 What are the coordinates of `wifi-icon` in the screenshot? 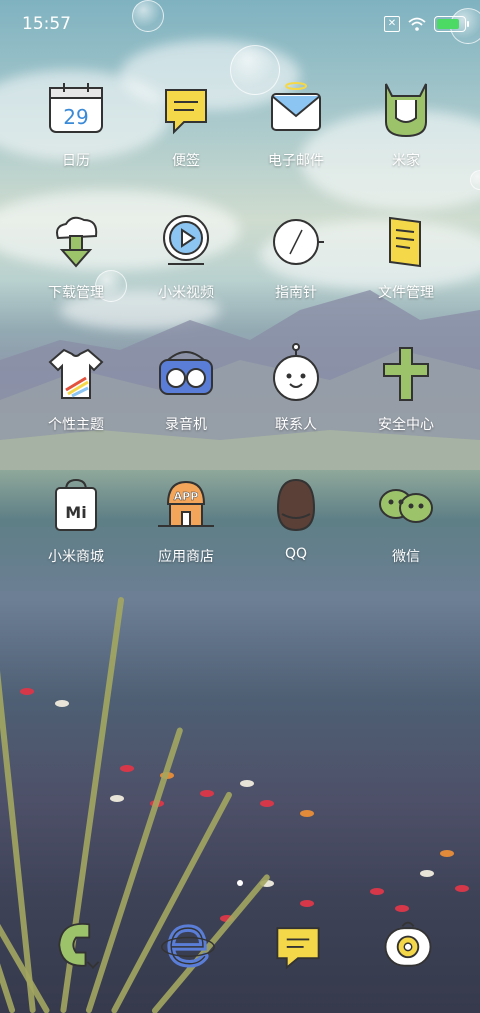 It's located at (417, 24).